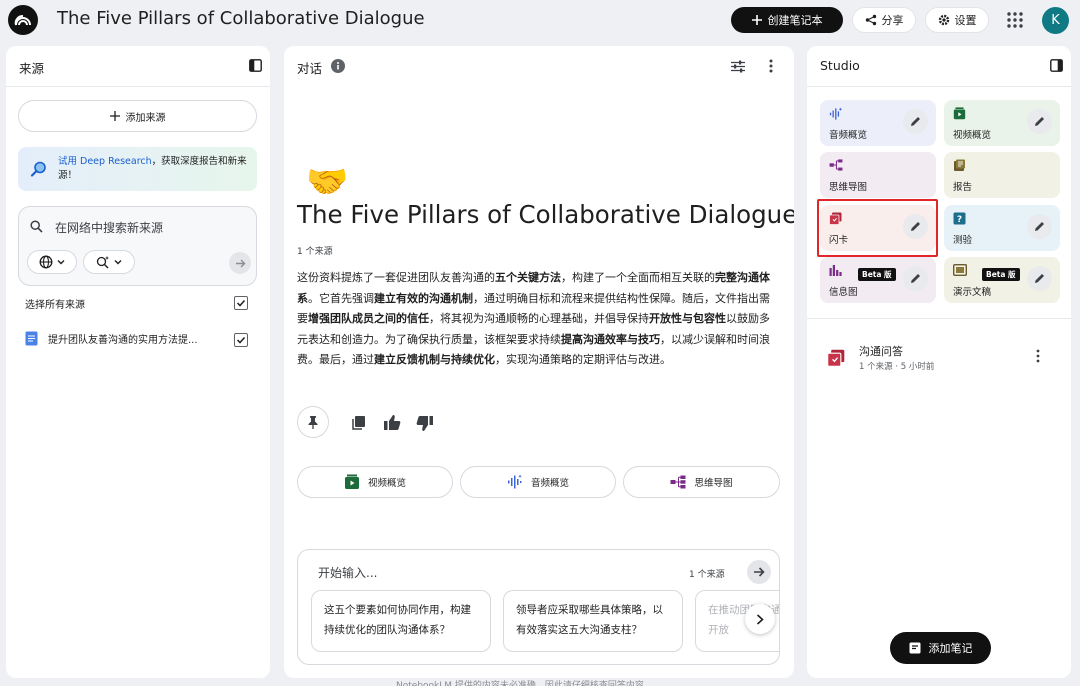 Image resolution: width=1080 pixels, height=686 pixels. What do you see at coordinates (963, 240) in the screenshot?
I see `tile-label: 测验` at bounding box center [963, 240].